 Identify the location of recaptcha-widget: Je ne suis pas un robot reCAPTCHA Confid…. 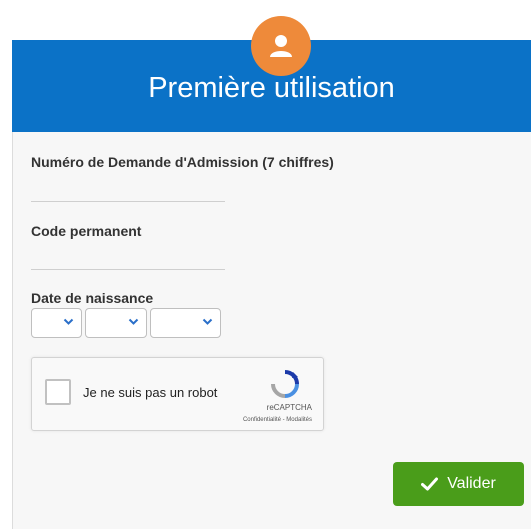
(177, 394).